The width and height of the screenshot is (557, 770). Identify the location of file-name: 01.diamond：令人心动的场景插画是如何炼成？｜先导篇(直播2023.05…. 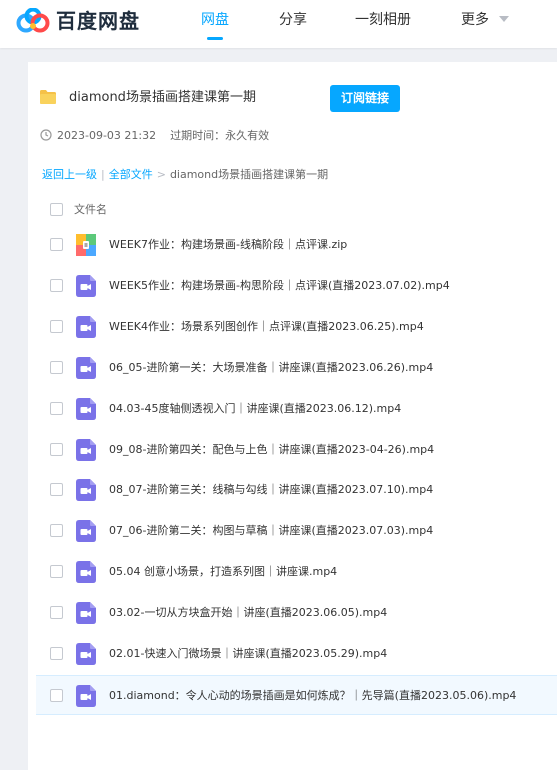
(312, 696).